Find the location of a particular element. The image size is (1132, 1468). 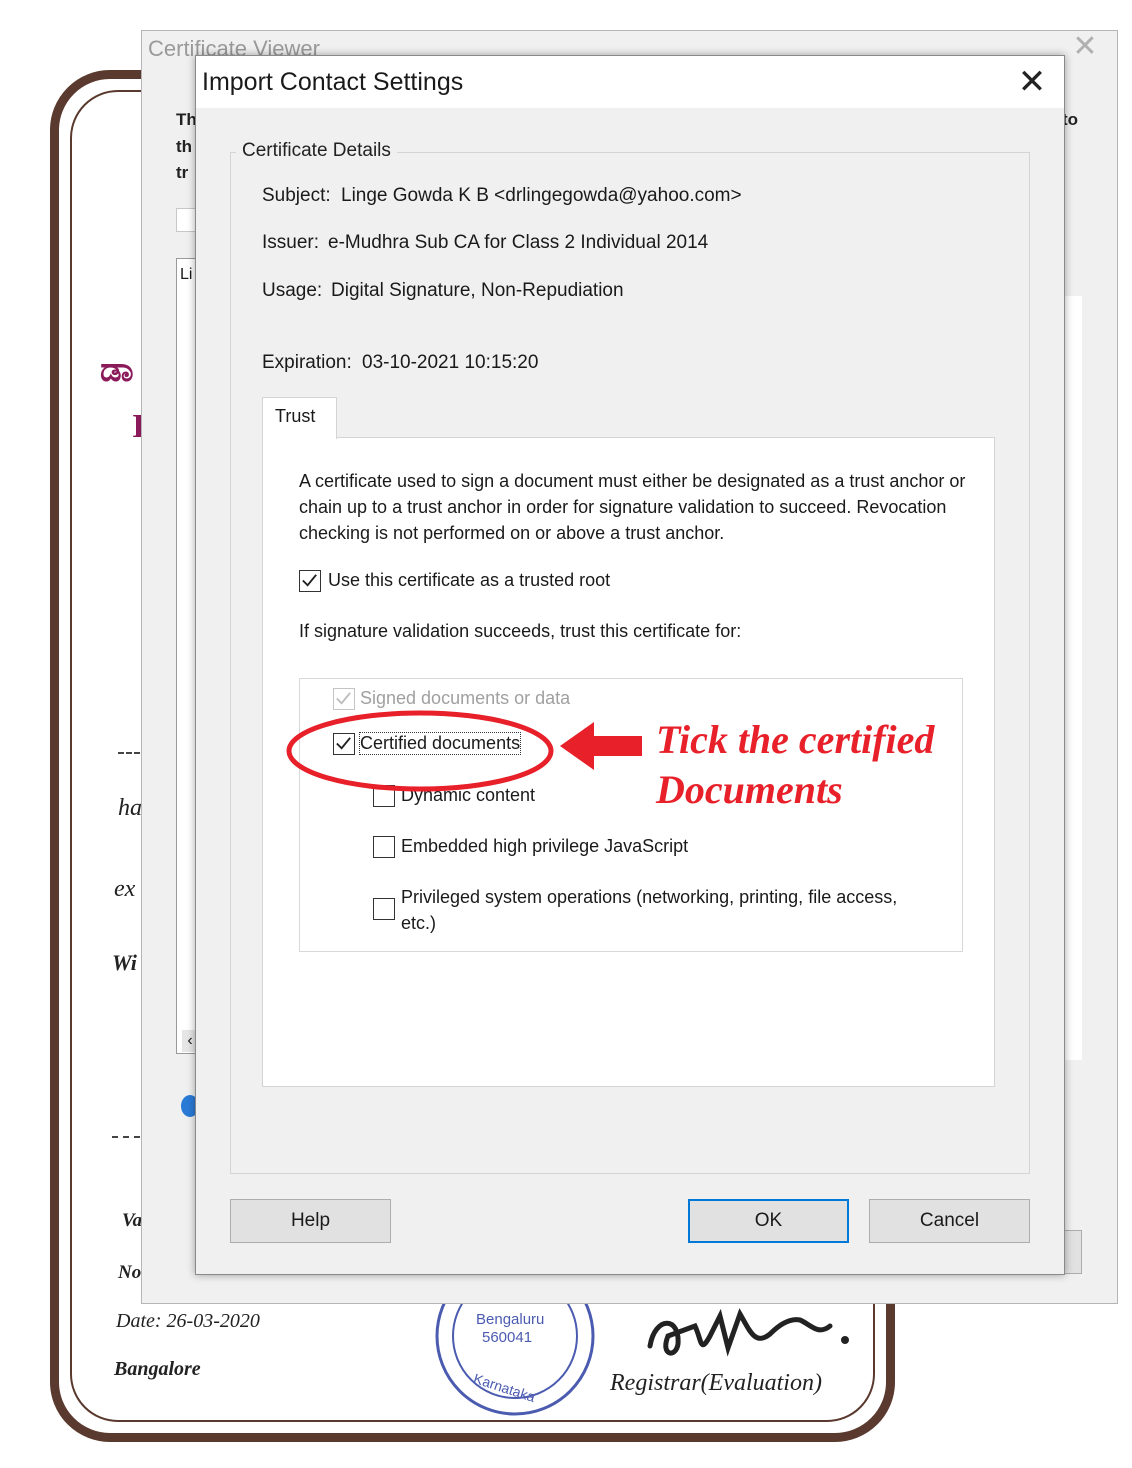

privileged-operations-label-cont: etc.) is located at coordinates (419, 923).